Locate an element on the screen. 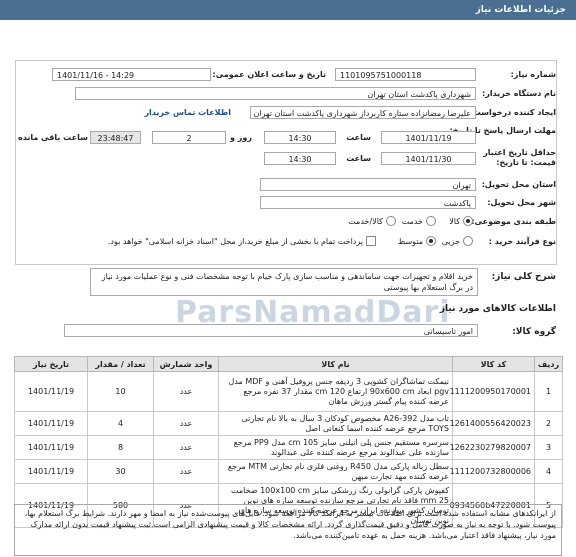  countdown-timer: 23:48:47 is located at coordinates (115, 137).